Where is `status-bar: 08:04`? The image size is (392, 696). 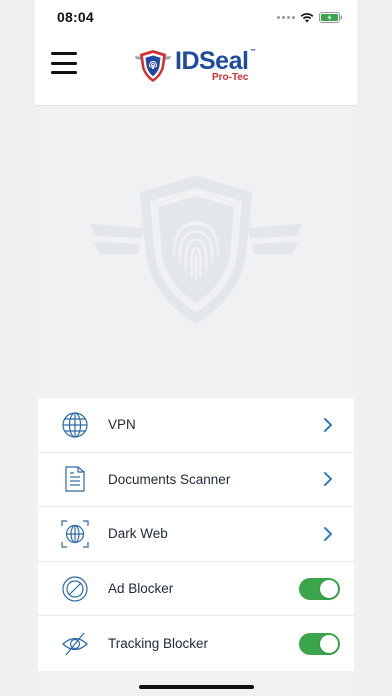 status-bar: 08:04 is located at coordinates (196, 17).